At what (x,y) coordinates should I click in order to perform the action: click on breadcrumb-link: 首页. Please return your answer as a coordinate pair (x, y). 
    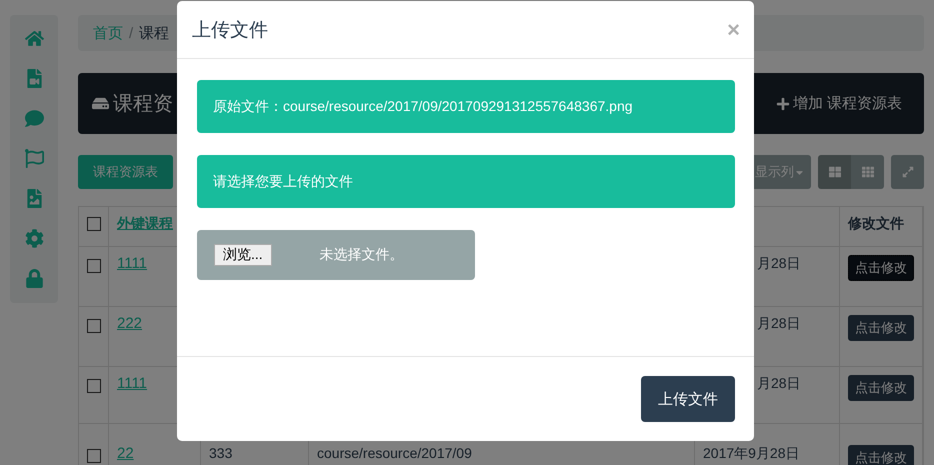
    Looking at the image, I should click on (108, 33).